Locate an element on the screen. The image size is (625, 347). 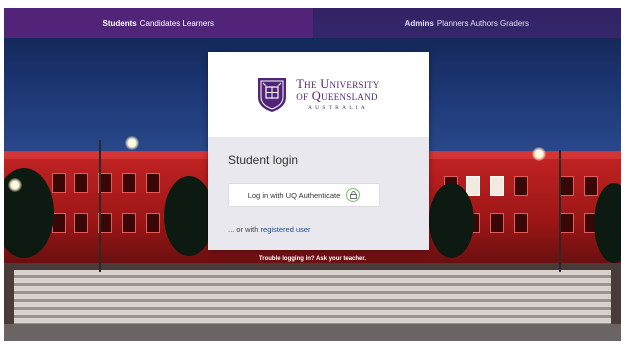
tab-students: Students Candidates Learners is located at coordinates (158, 23).